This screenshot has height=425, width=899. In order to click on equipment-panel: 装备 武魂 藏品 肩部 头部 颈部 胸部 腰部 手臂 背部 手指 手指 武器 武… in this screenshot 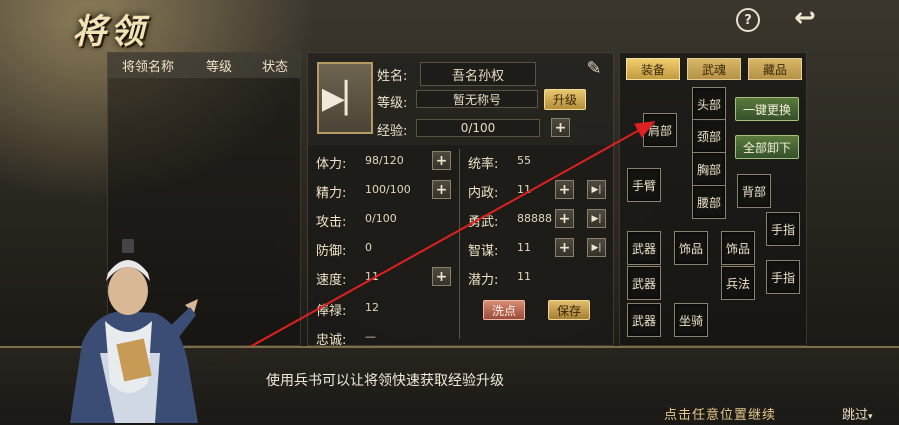, I will do `click(713, 199)`.